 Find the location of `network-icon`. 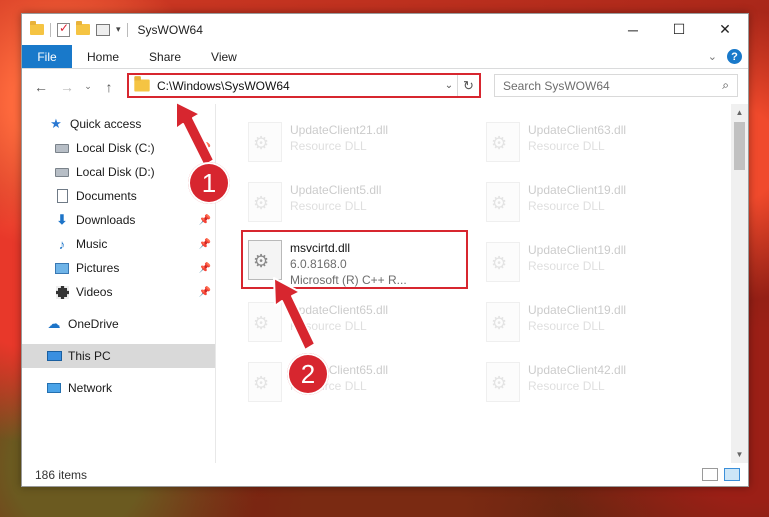

network-icon is located at coordinates (54, 388).